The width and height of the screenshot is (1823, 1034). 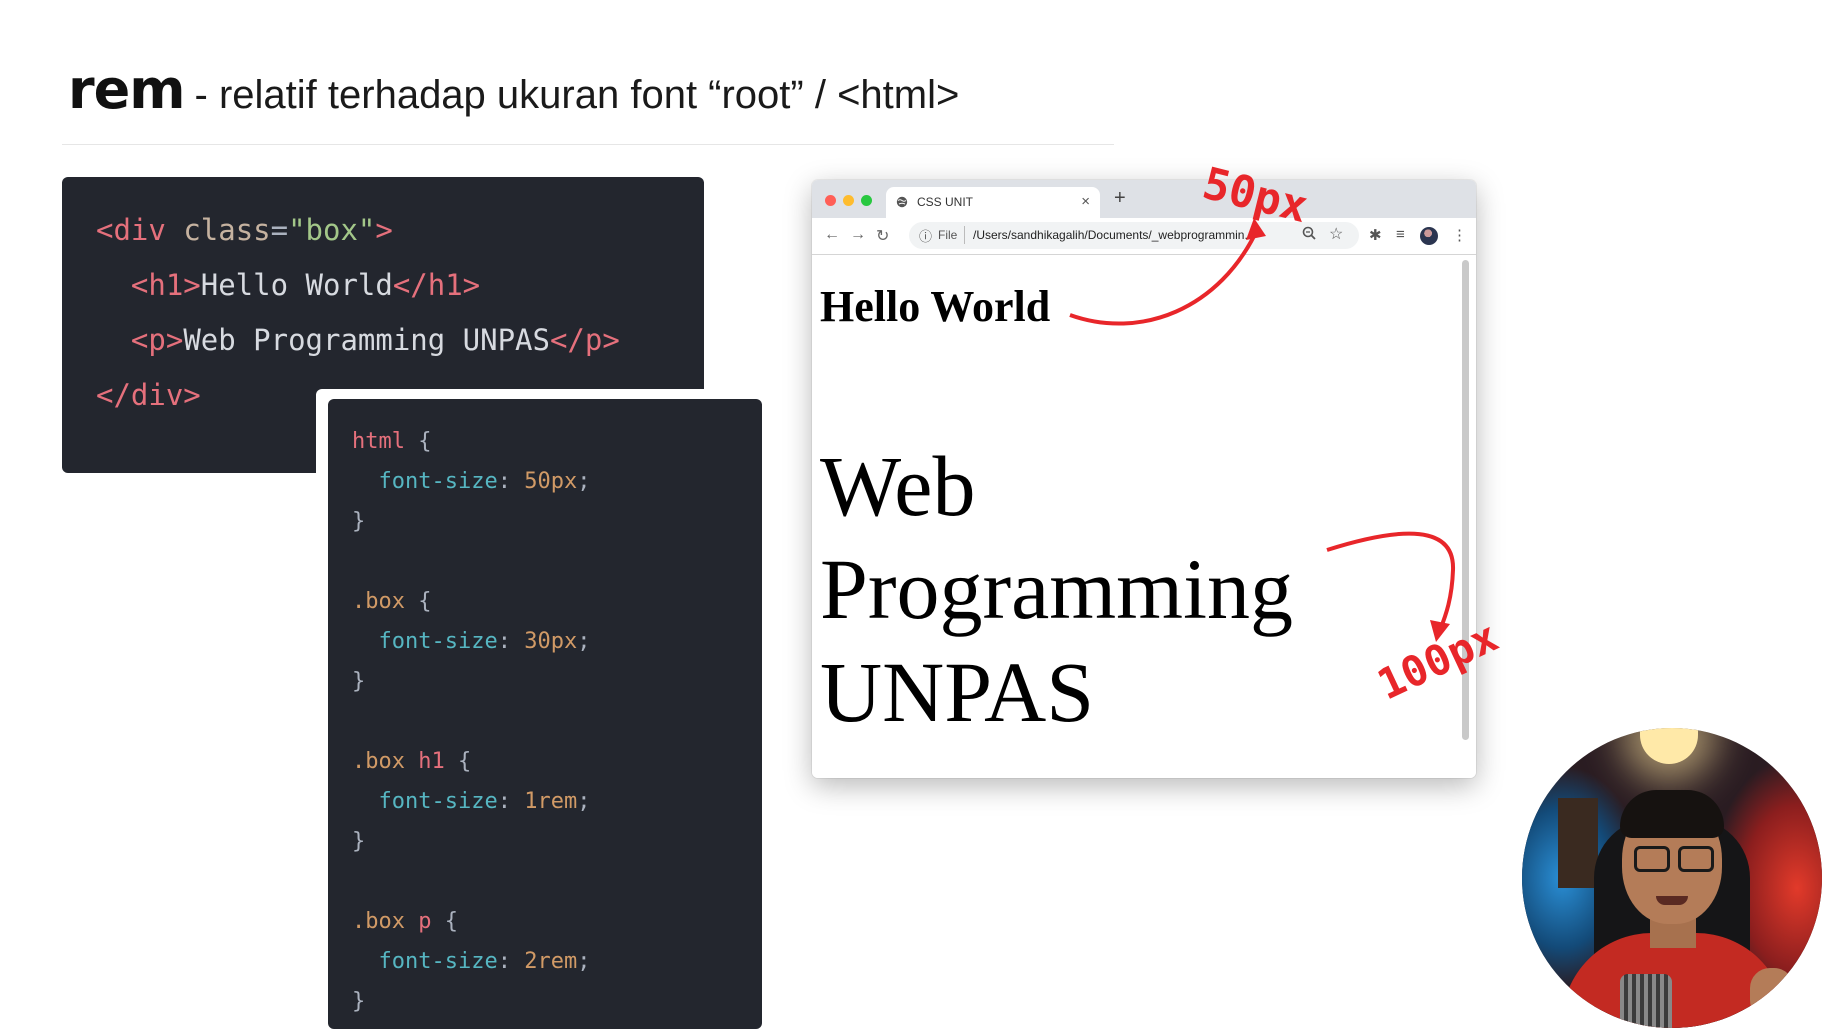 What do you see at coordinates (1391, 581) in the screenshot?
I see `arrow-to-100px` at bounding box center [1391, 581].